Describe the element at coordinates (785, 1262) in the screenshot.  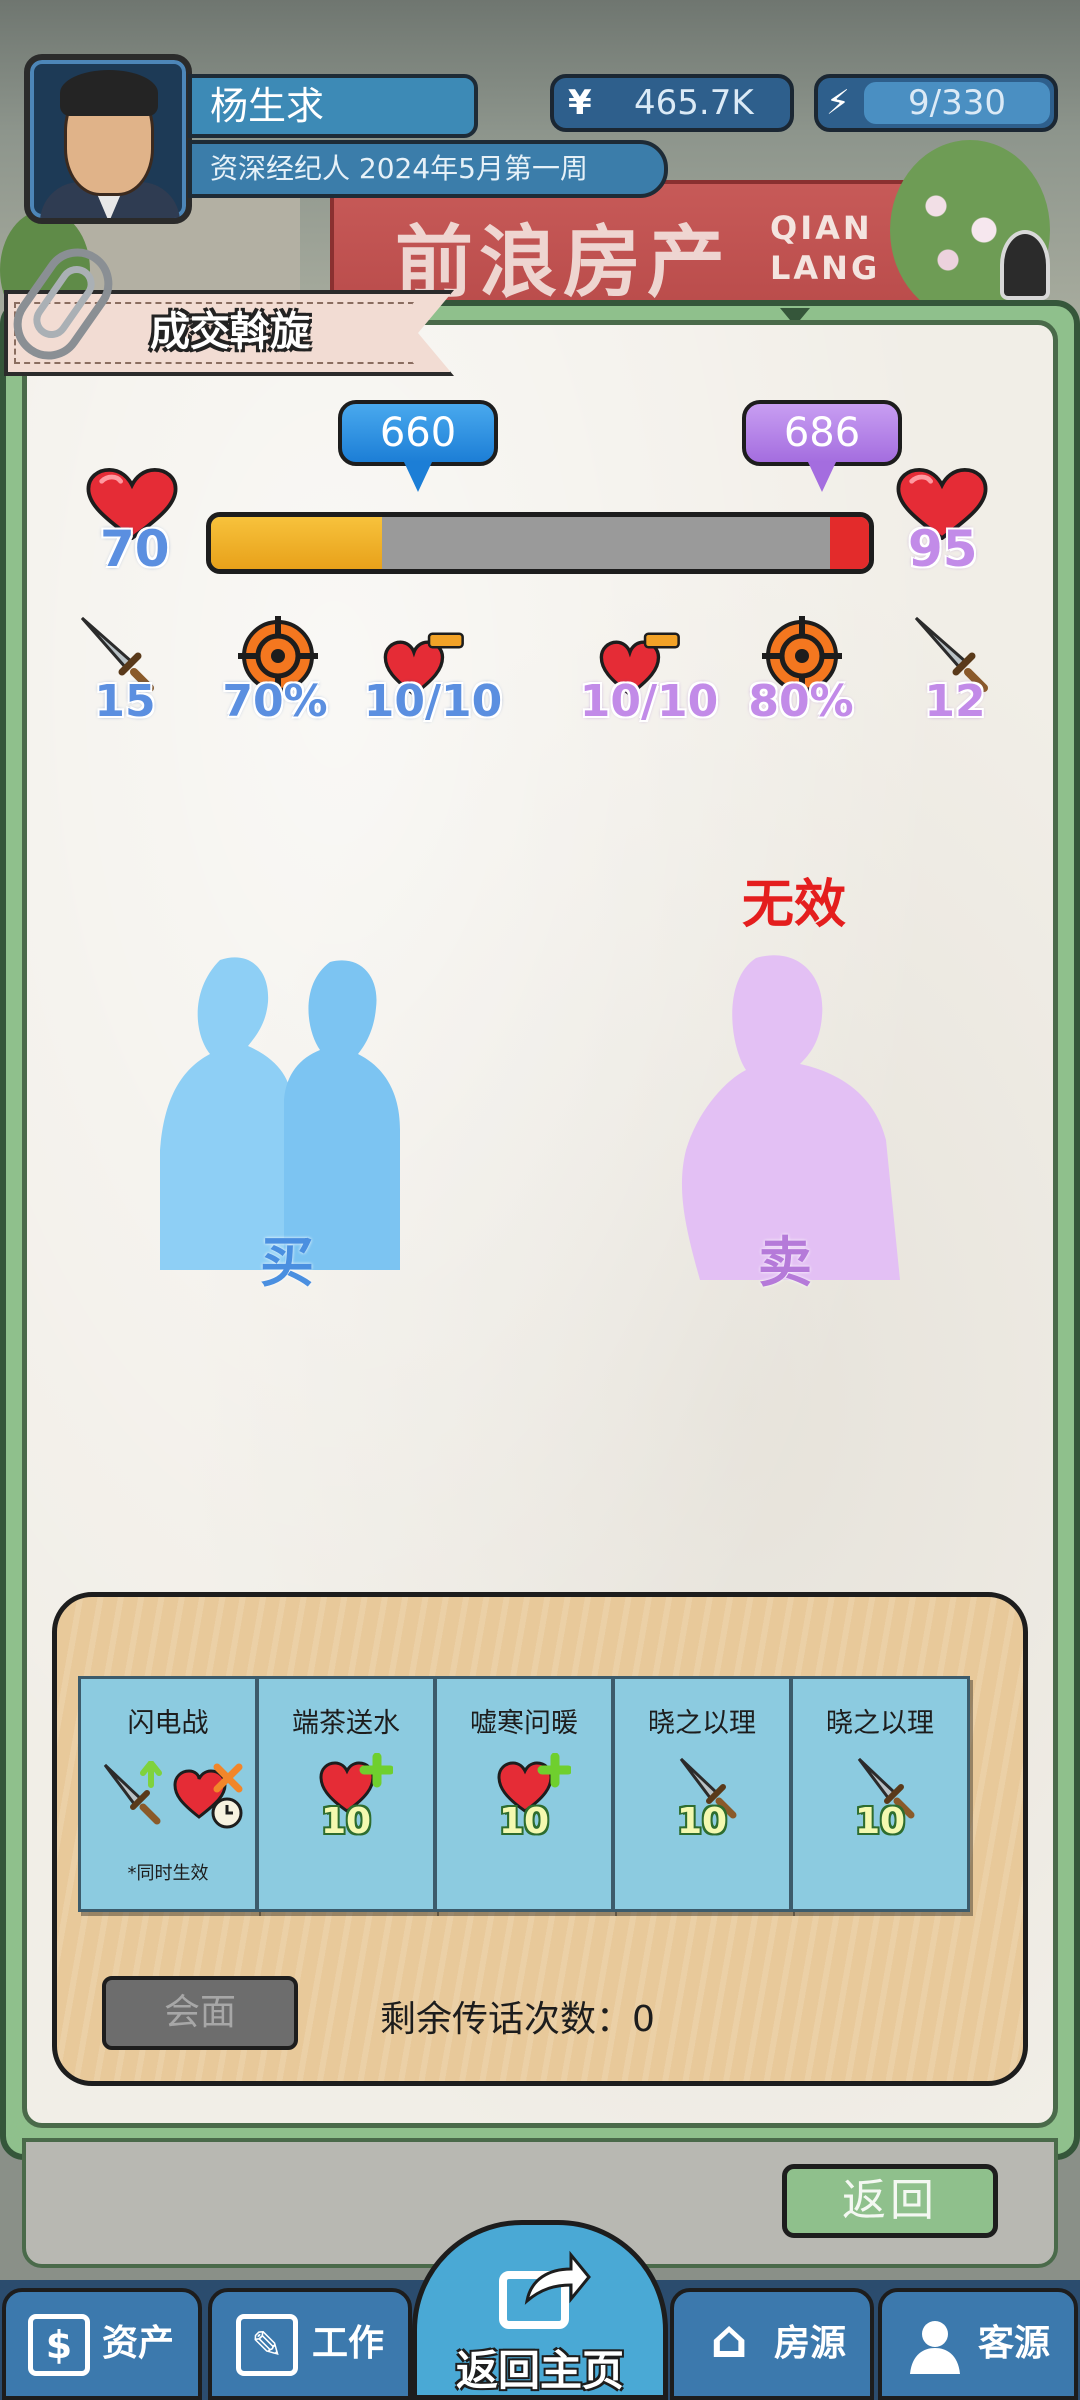
I see `seller-label: 卖` at that location.